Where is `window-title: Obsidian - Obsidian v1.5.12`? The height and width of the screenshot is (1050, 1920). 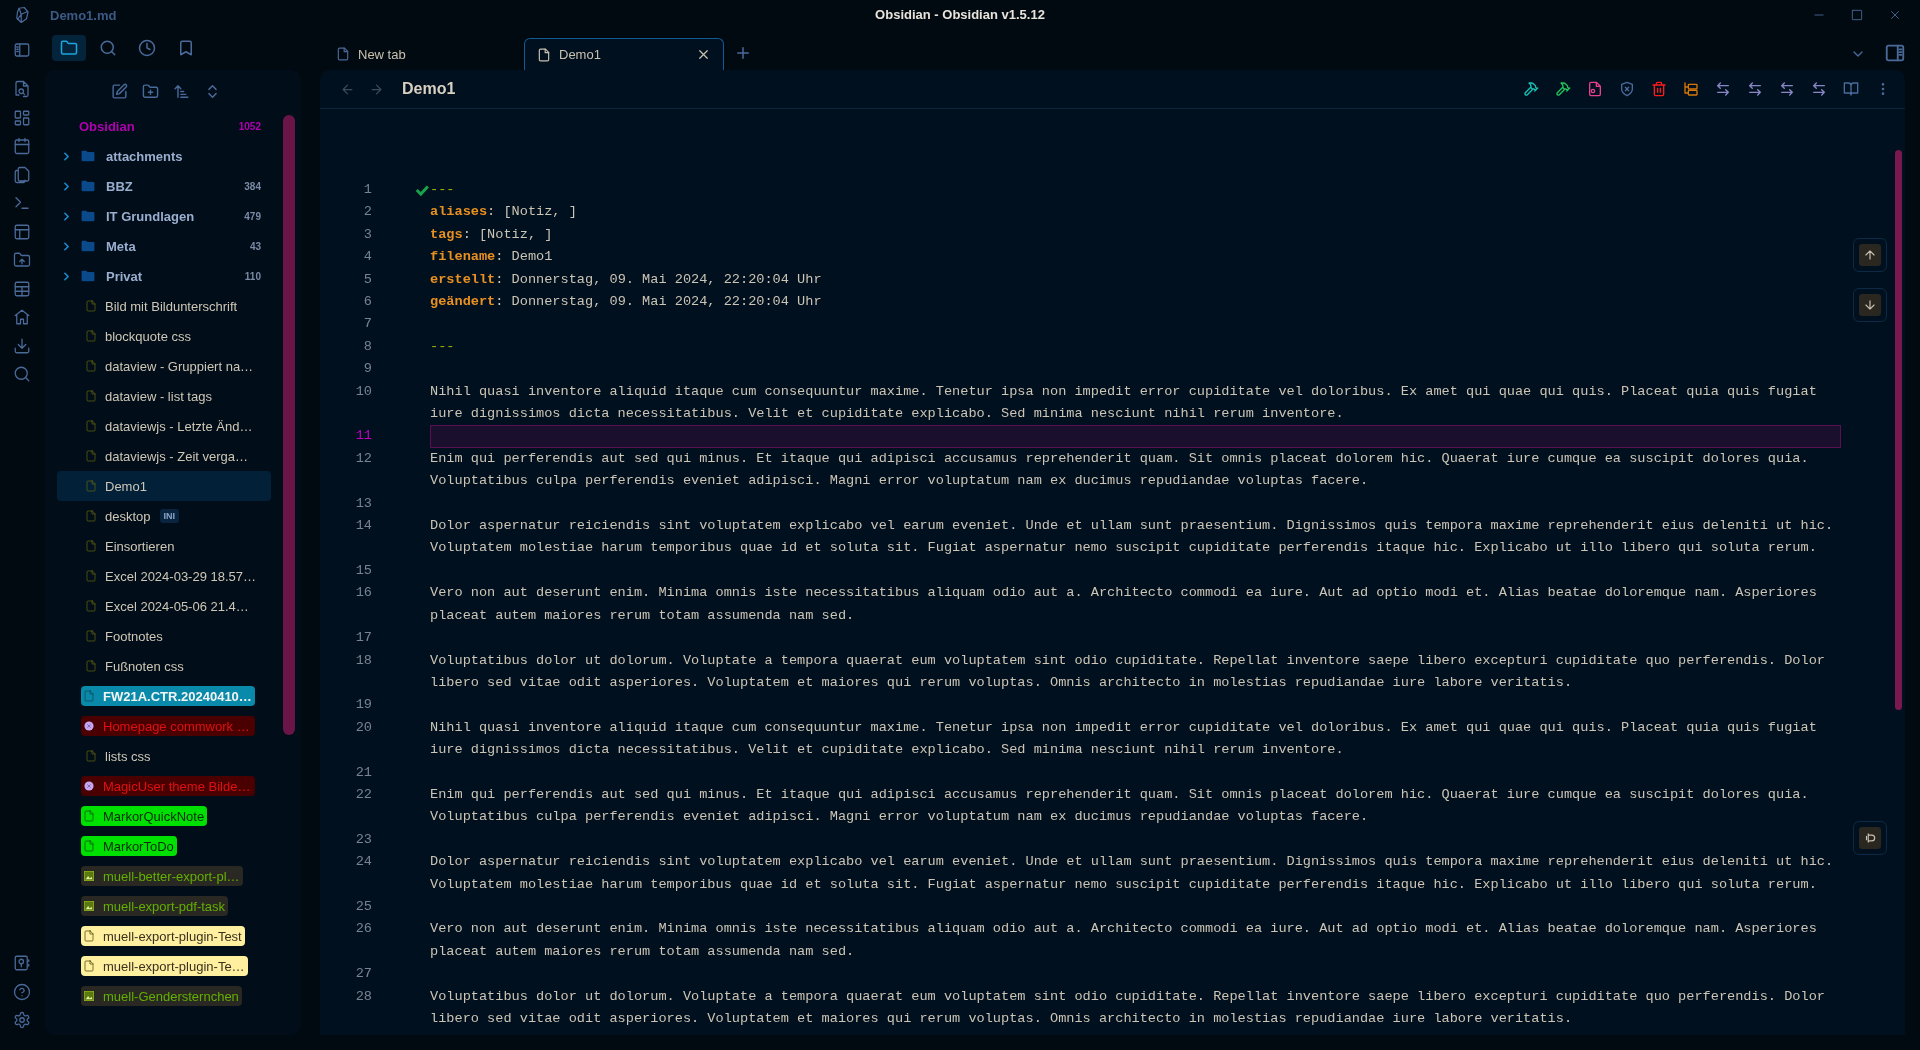
window-title: Obsidian - Obsidian v1.5.12 is located at coordinates (960, 14).